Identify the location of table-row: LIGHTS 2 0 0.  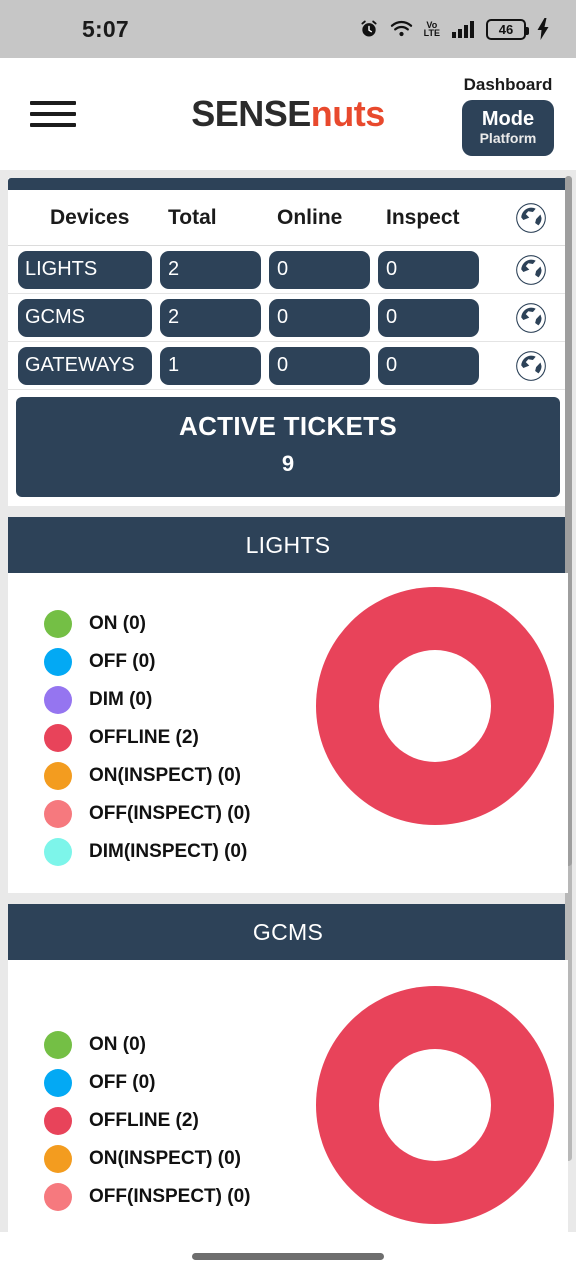
(288, 270).